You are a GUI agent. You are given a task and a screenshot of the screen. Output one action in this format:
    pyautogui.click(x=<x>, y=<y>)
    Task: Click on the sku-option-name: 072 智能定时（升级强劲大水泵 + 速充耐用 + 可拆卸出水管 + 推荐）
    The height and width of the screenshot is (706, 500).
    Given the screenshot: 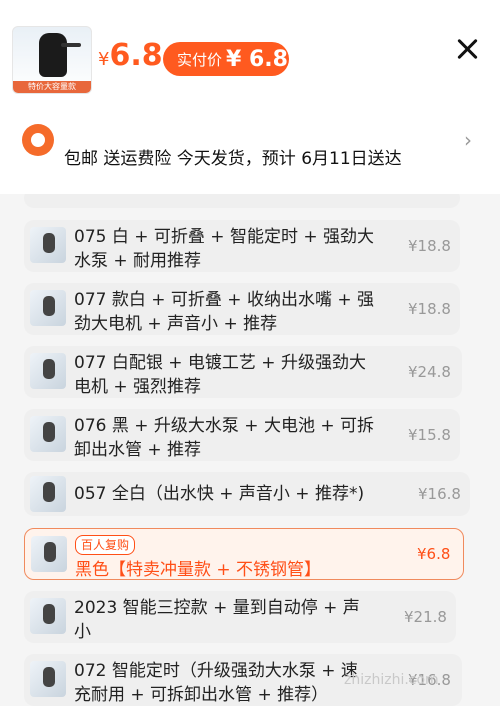 What is the action you would take?
    pyautogui.click(x=216, y=683)
    